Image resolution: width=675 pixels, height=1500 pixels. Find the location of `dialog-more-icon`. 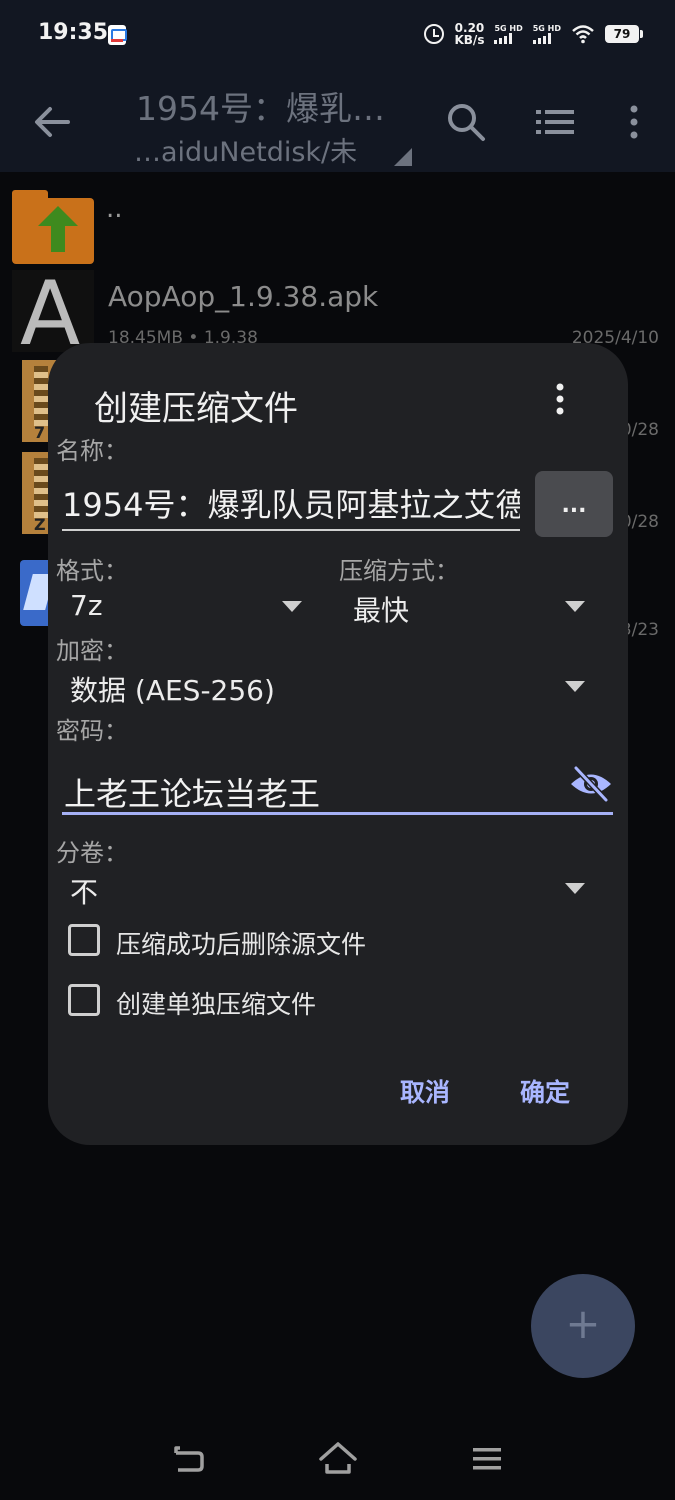

dialog-more-icon is located at coordinates (560, 401).